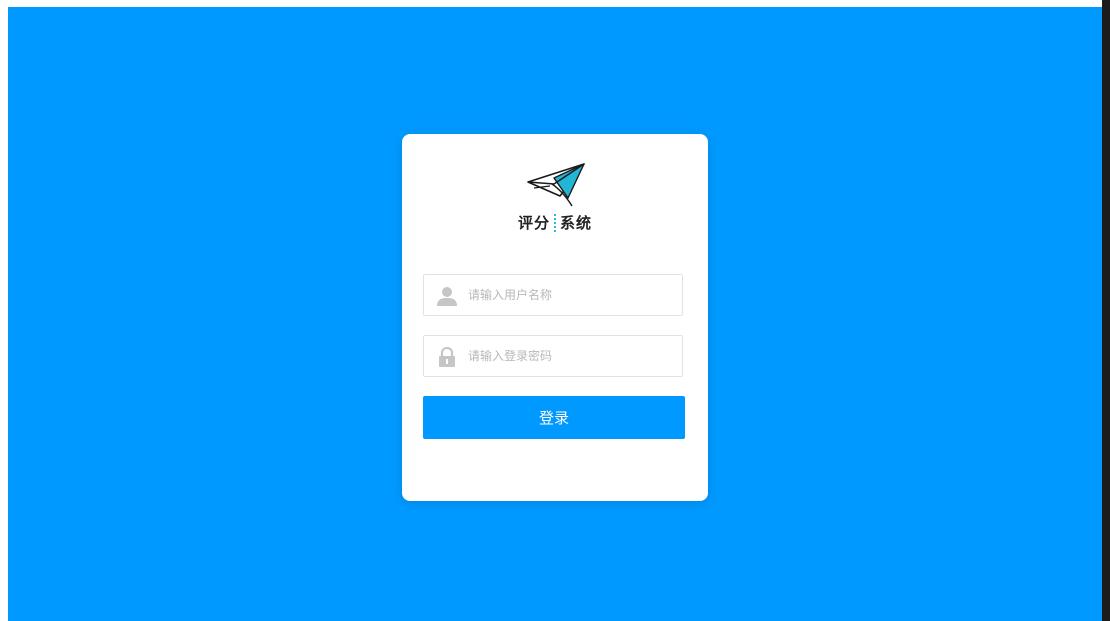  I want to click on paper-plane-icon, so click(556, 185).